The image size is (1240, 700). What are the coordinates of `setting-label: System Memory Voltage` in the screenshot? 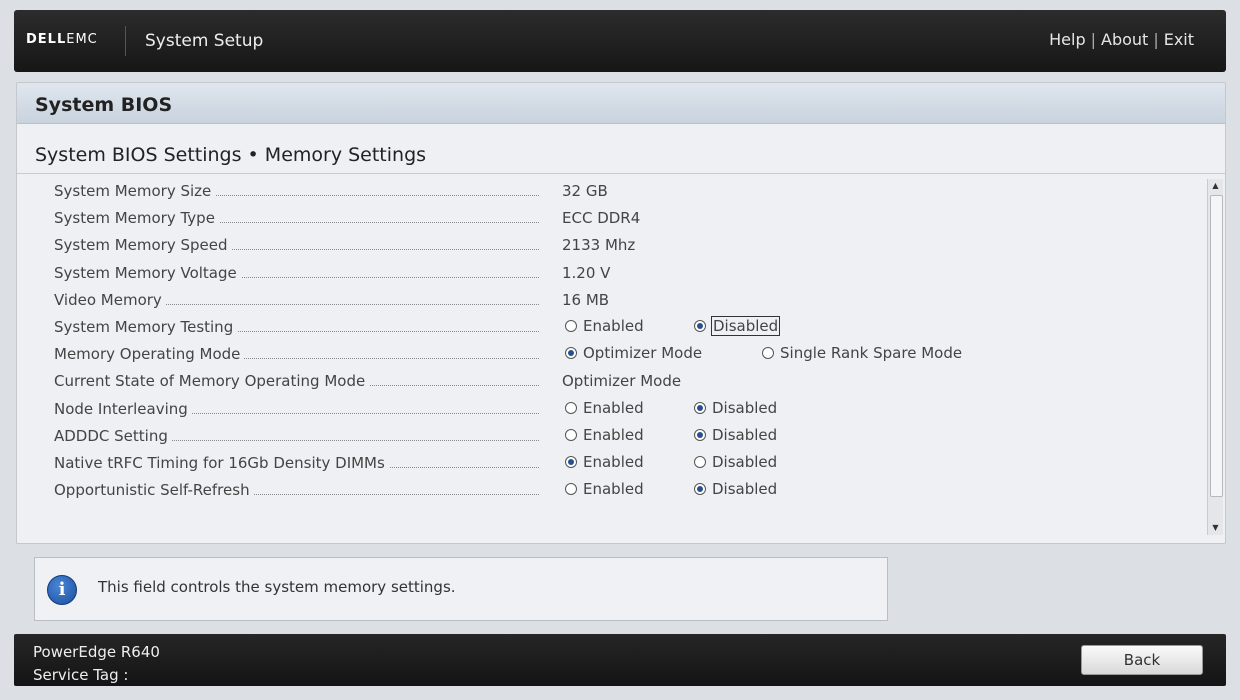 It's located at (296, 272).